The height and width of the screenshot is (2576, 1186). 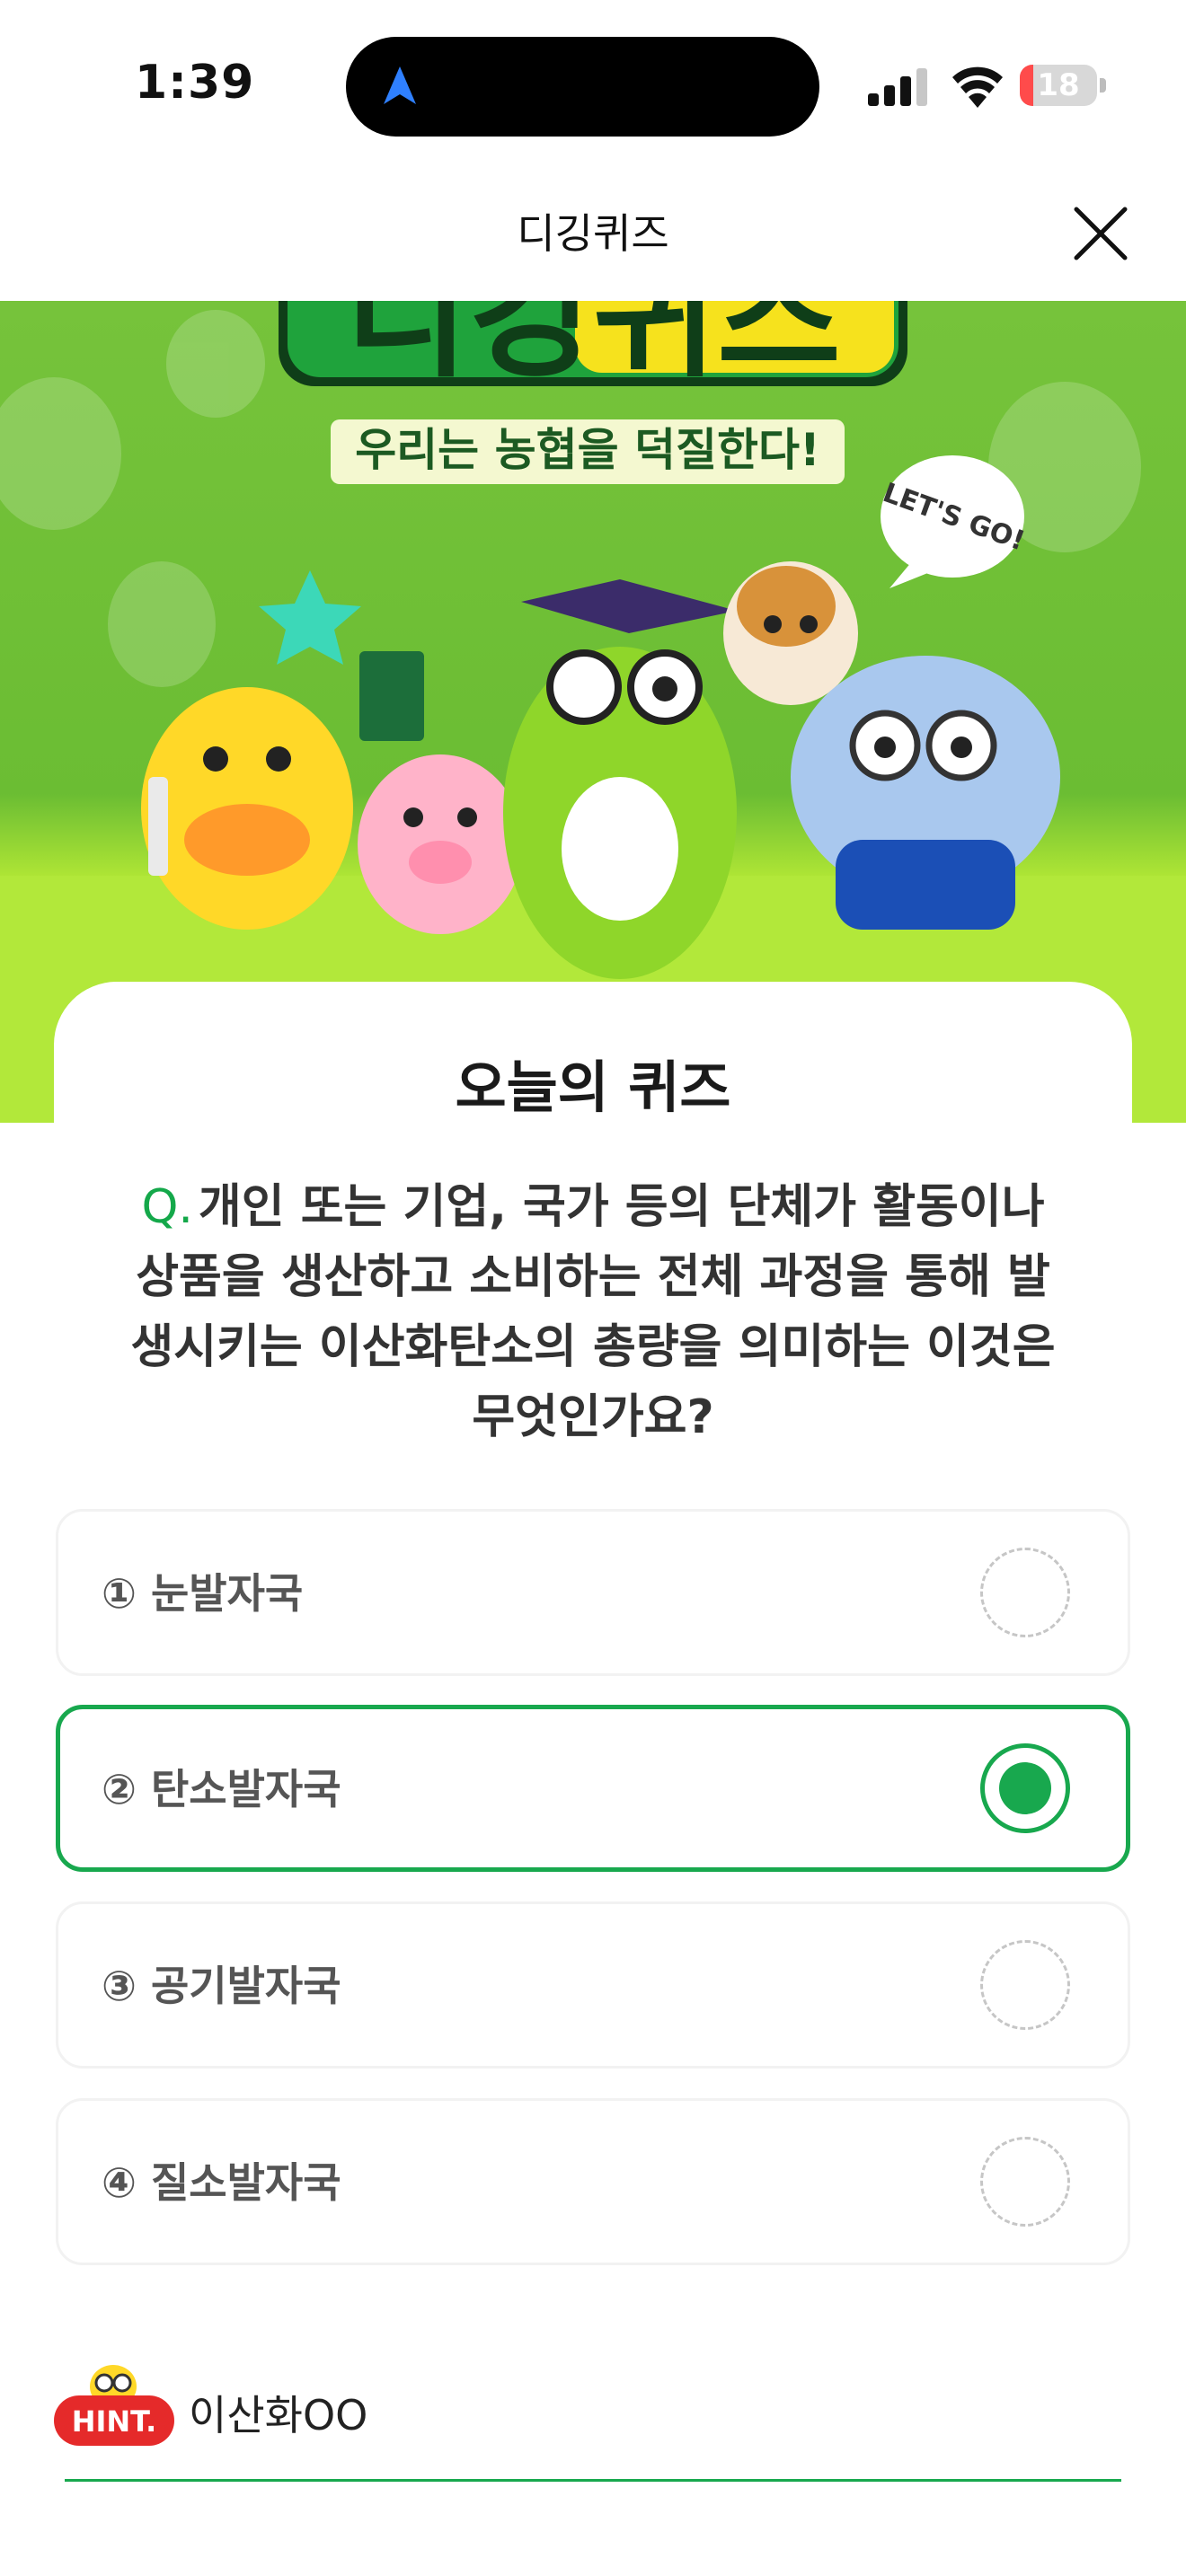 What do you see at coordinates (1100, 233) in the screenshot?
I see `close-icon` at bounding box center [1100, 233].